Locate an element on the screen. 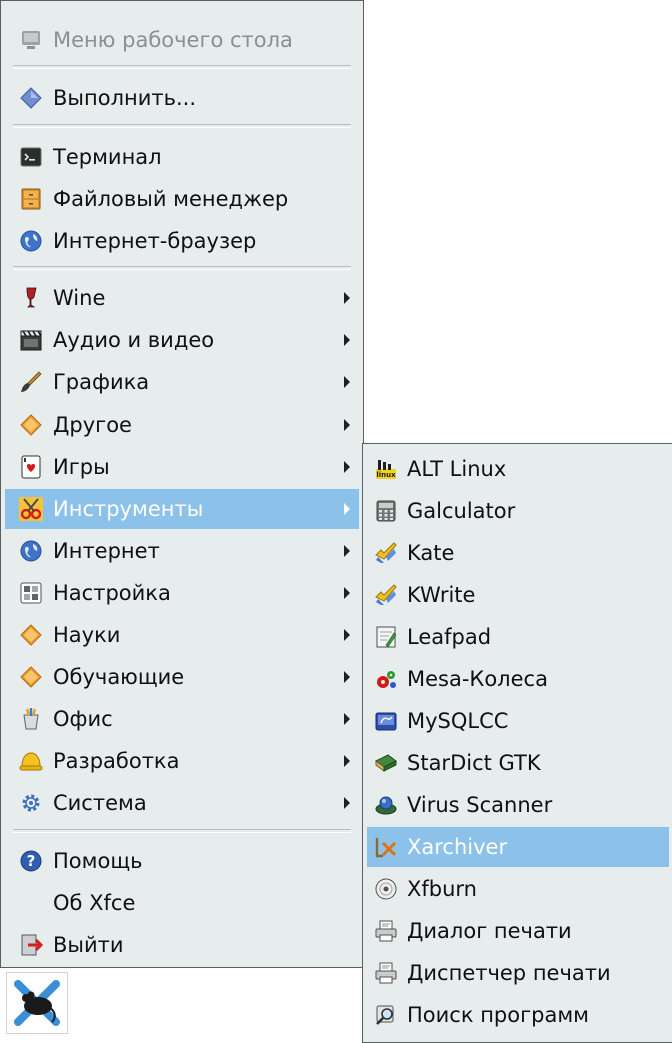  submenu-item-xfburn: Xfburn is located at coordinates (518, 889).